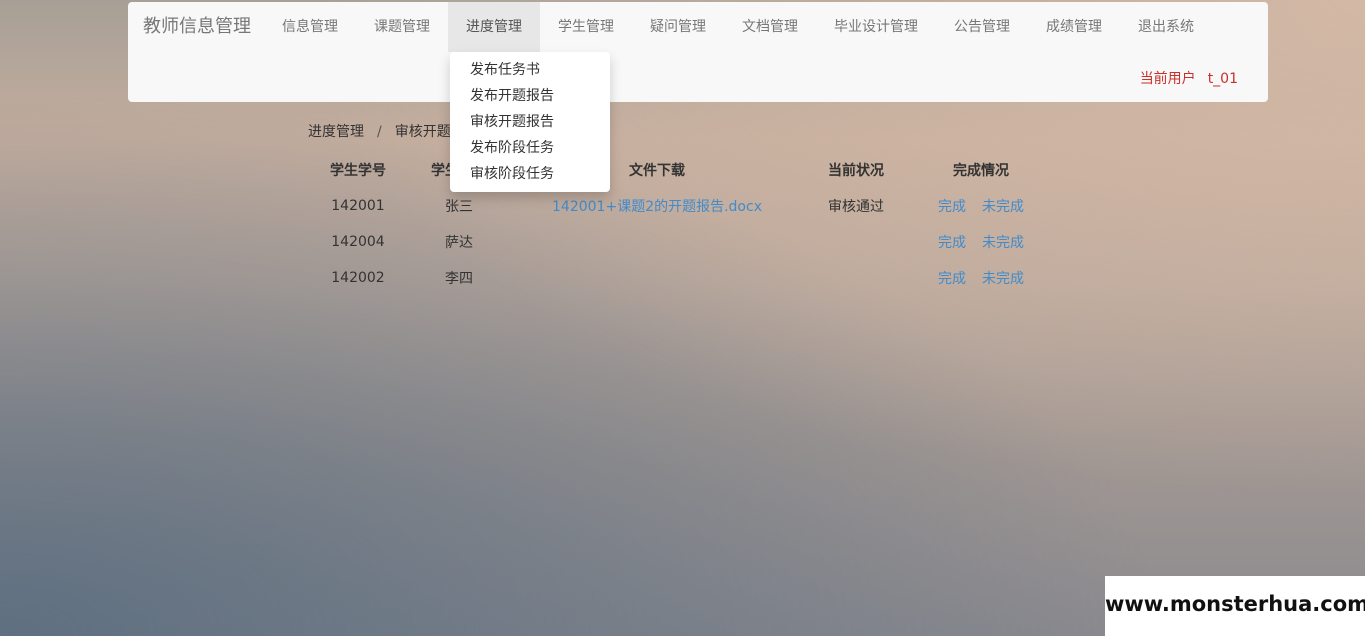 The width and height of the screenshot is (1365, 636). I want to click on brand-title: 教师信息管理, so click(197, 27).